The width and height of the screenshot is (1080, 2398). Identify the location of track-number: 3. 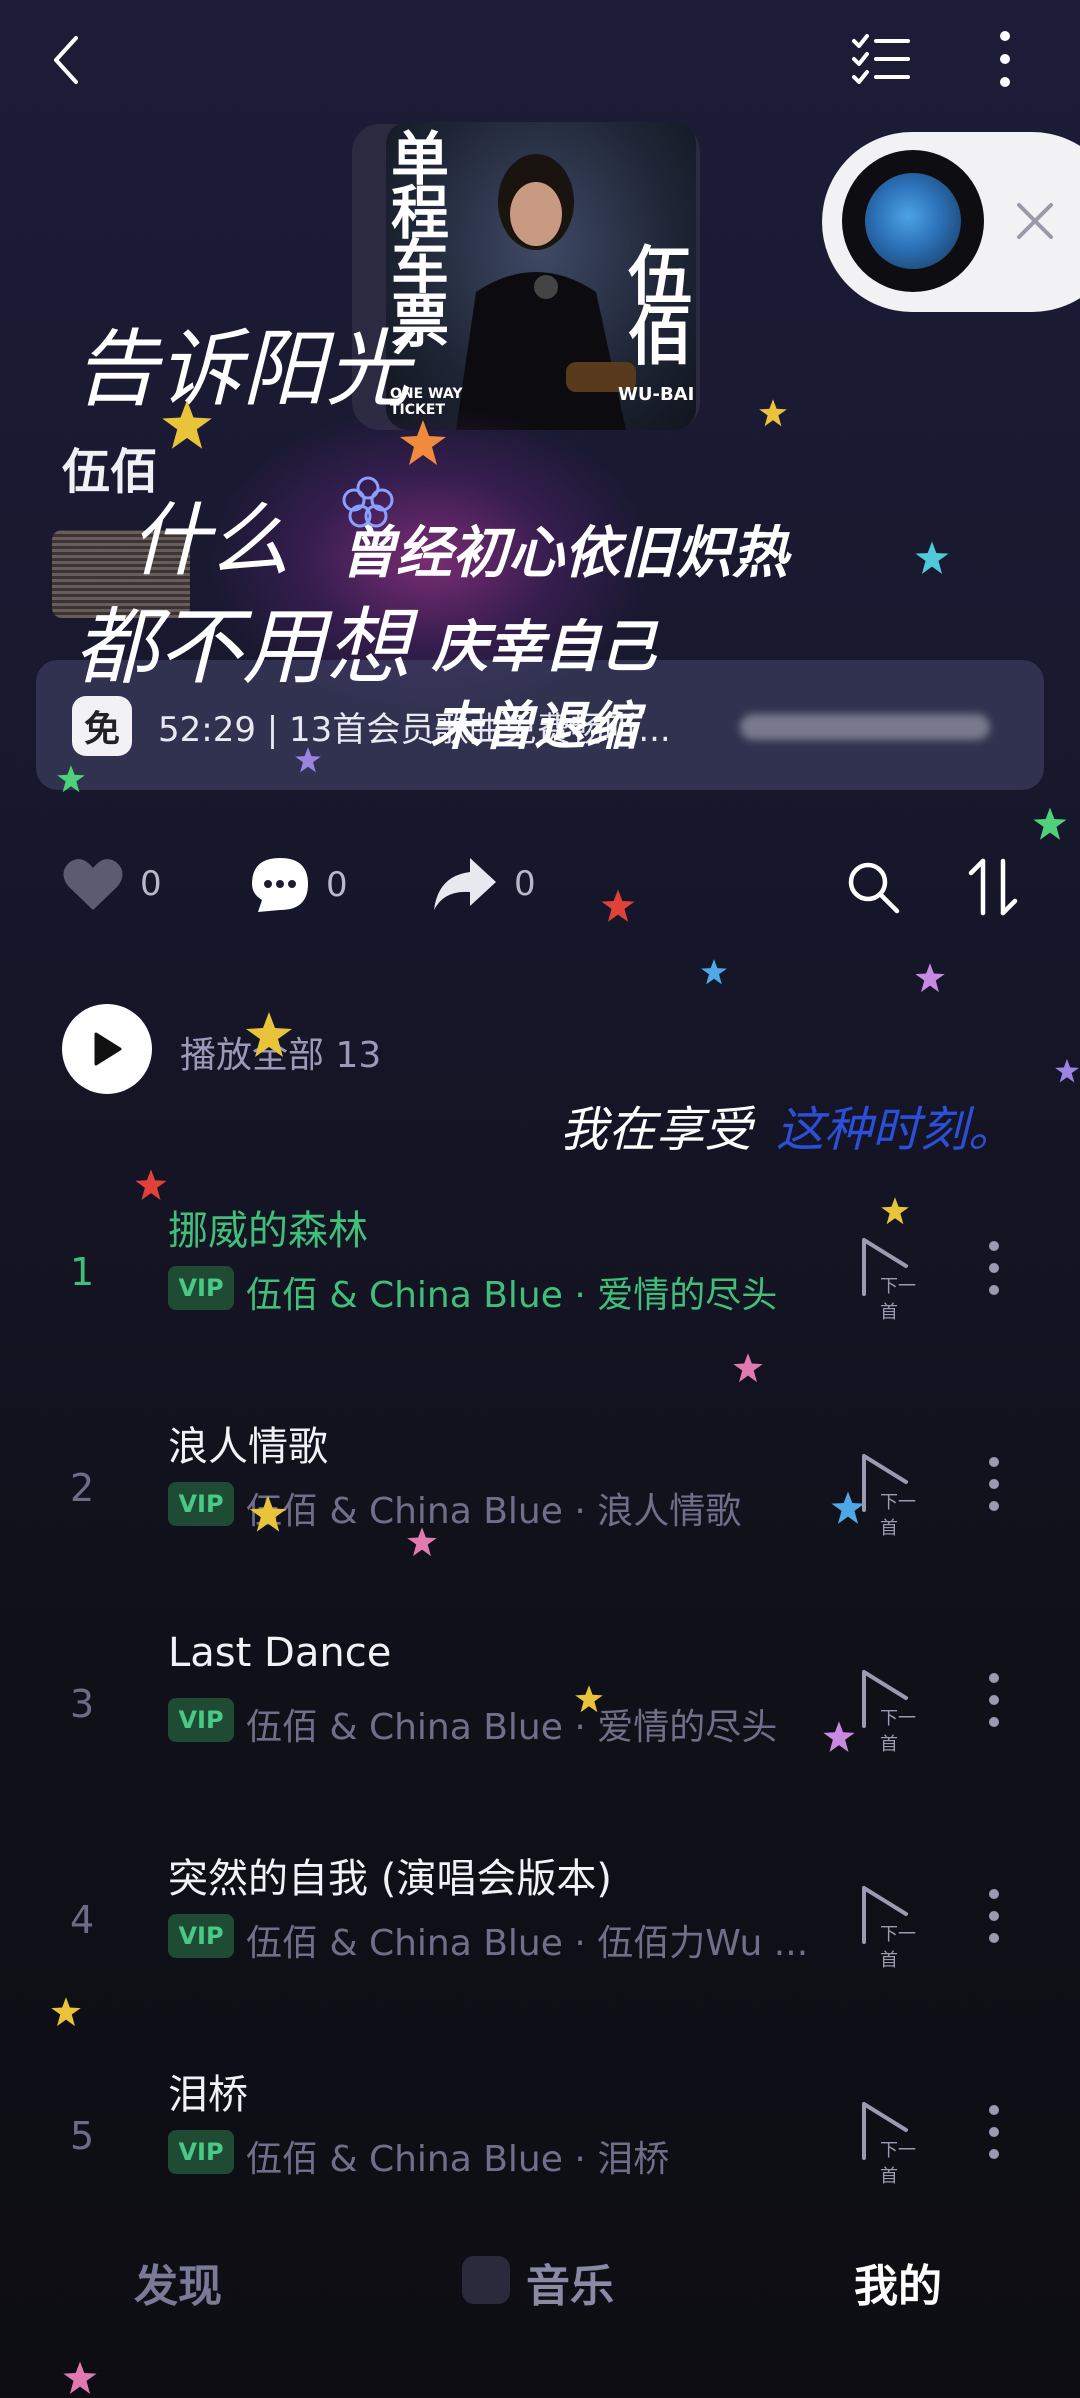
(82, 1704).